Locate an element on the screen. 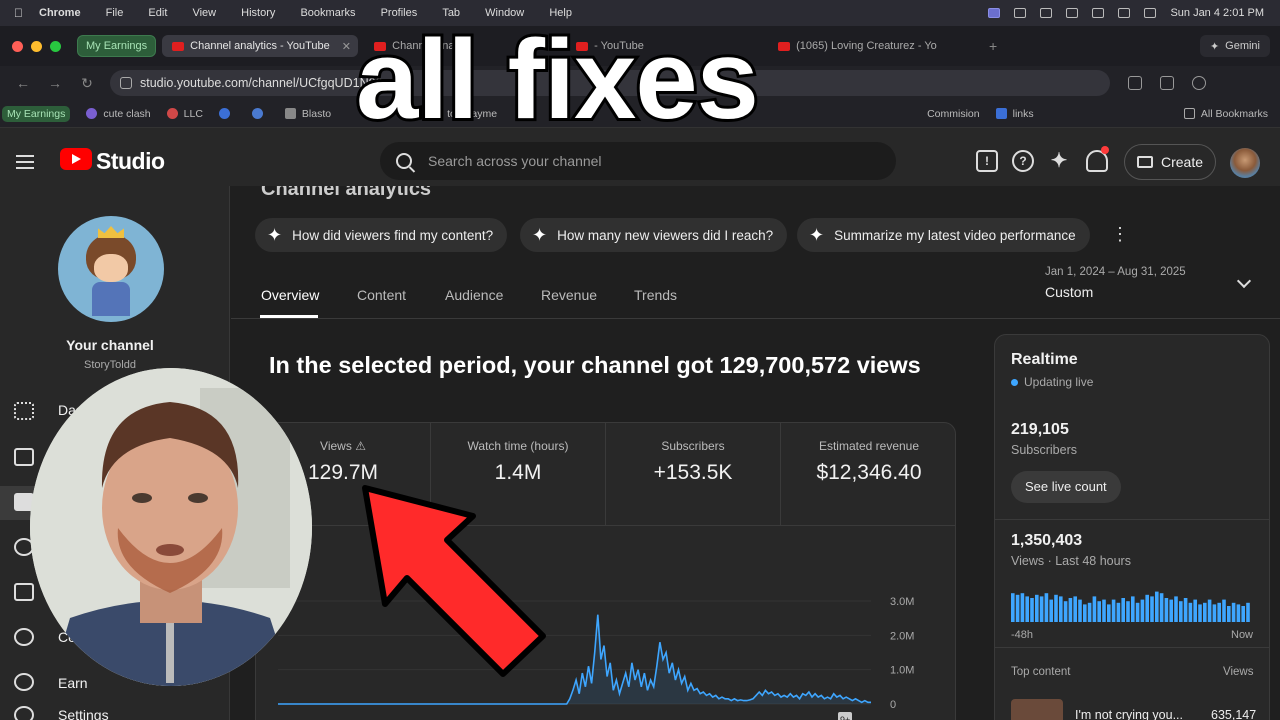 This screenshot has height=720, width=1280. tab-content: Content is located at coordinates (381, 295).